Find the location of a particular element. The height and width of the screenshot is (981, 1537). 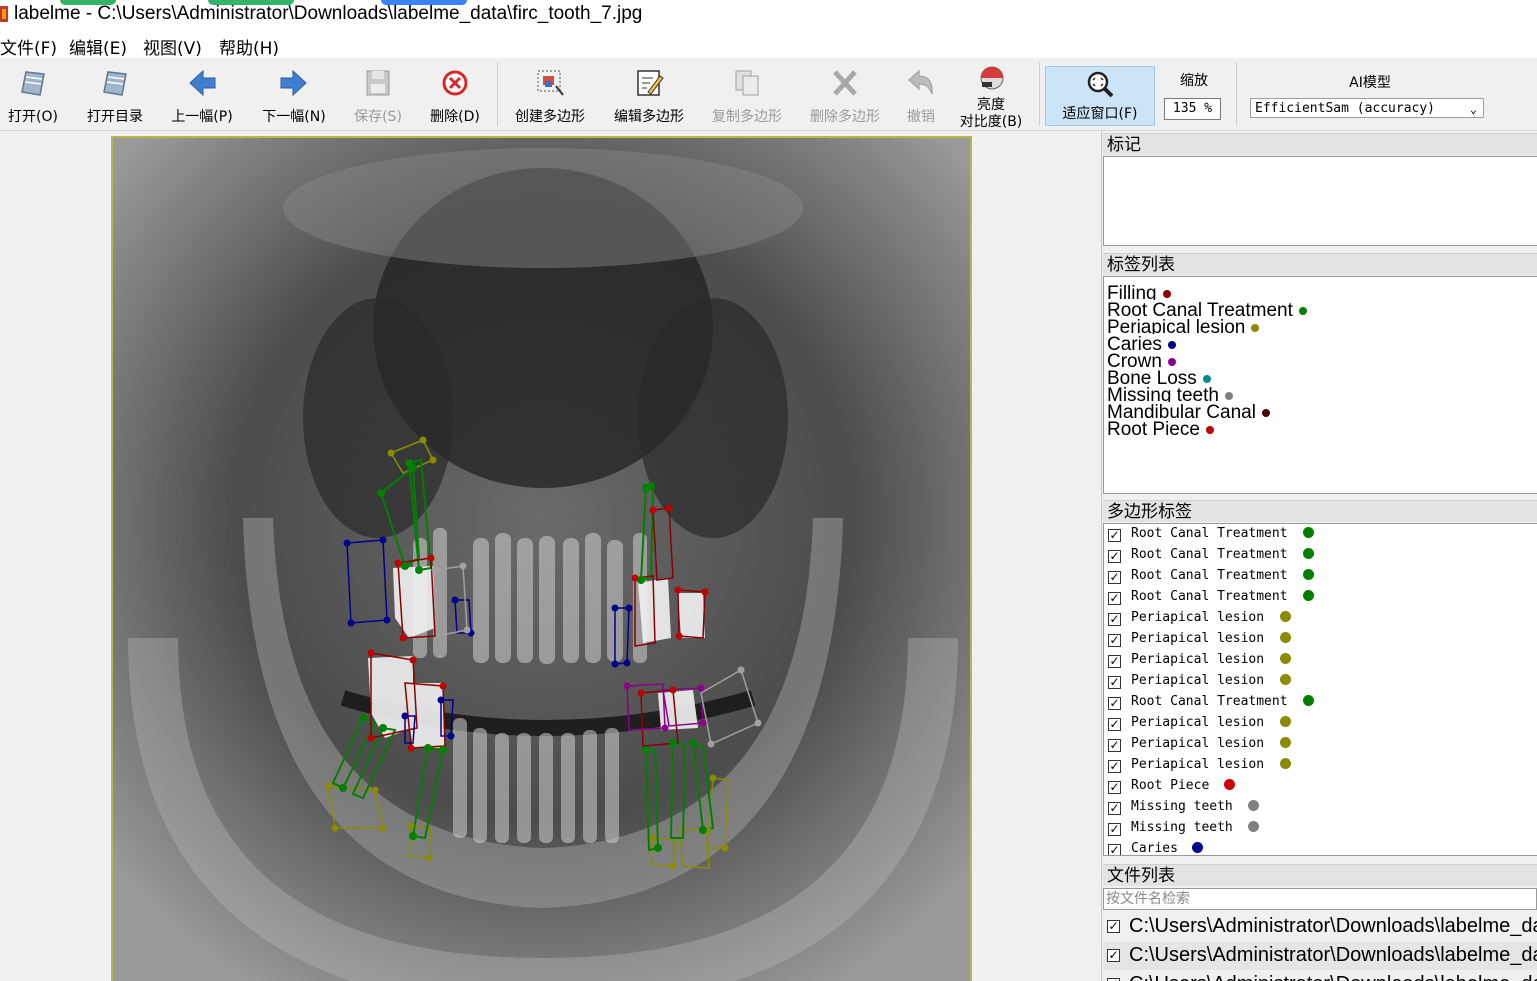

copy-polygon-button: 复制多边形 is located at coordinates (747, 95).